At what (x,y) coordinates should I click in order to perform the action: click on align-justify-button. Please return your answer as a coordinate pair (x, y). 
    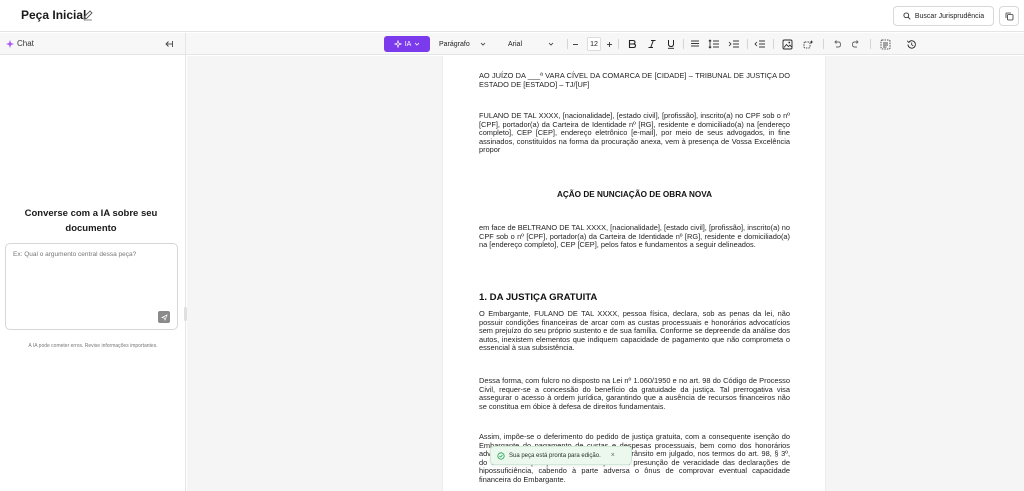
    Looking at the image, I should click on (695, 44).